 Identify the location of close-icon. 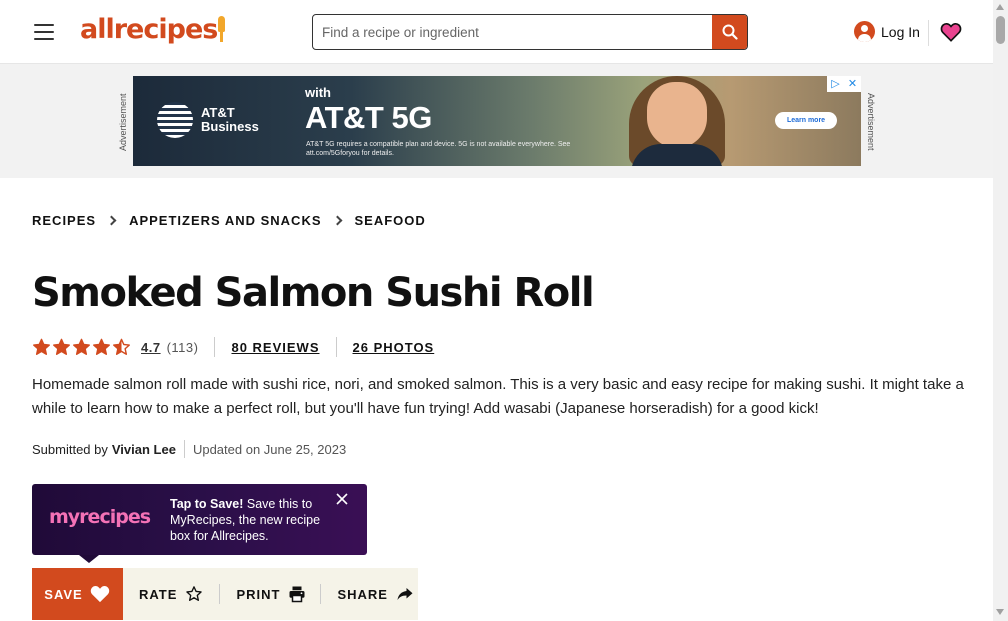
(342, 499).